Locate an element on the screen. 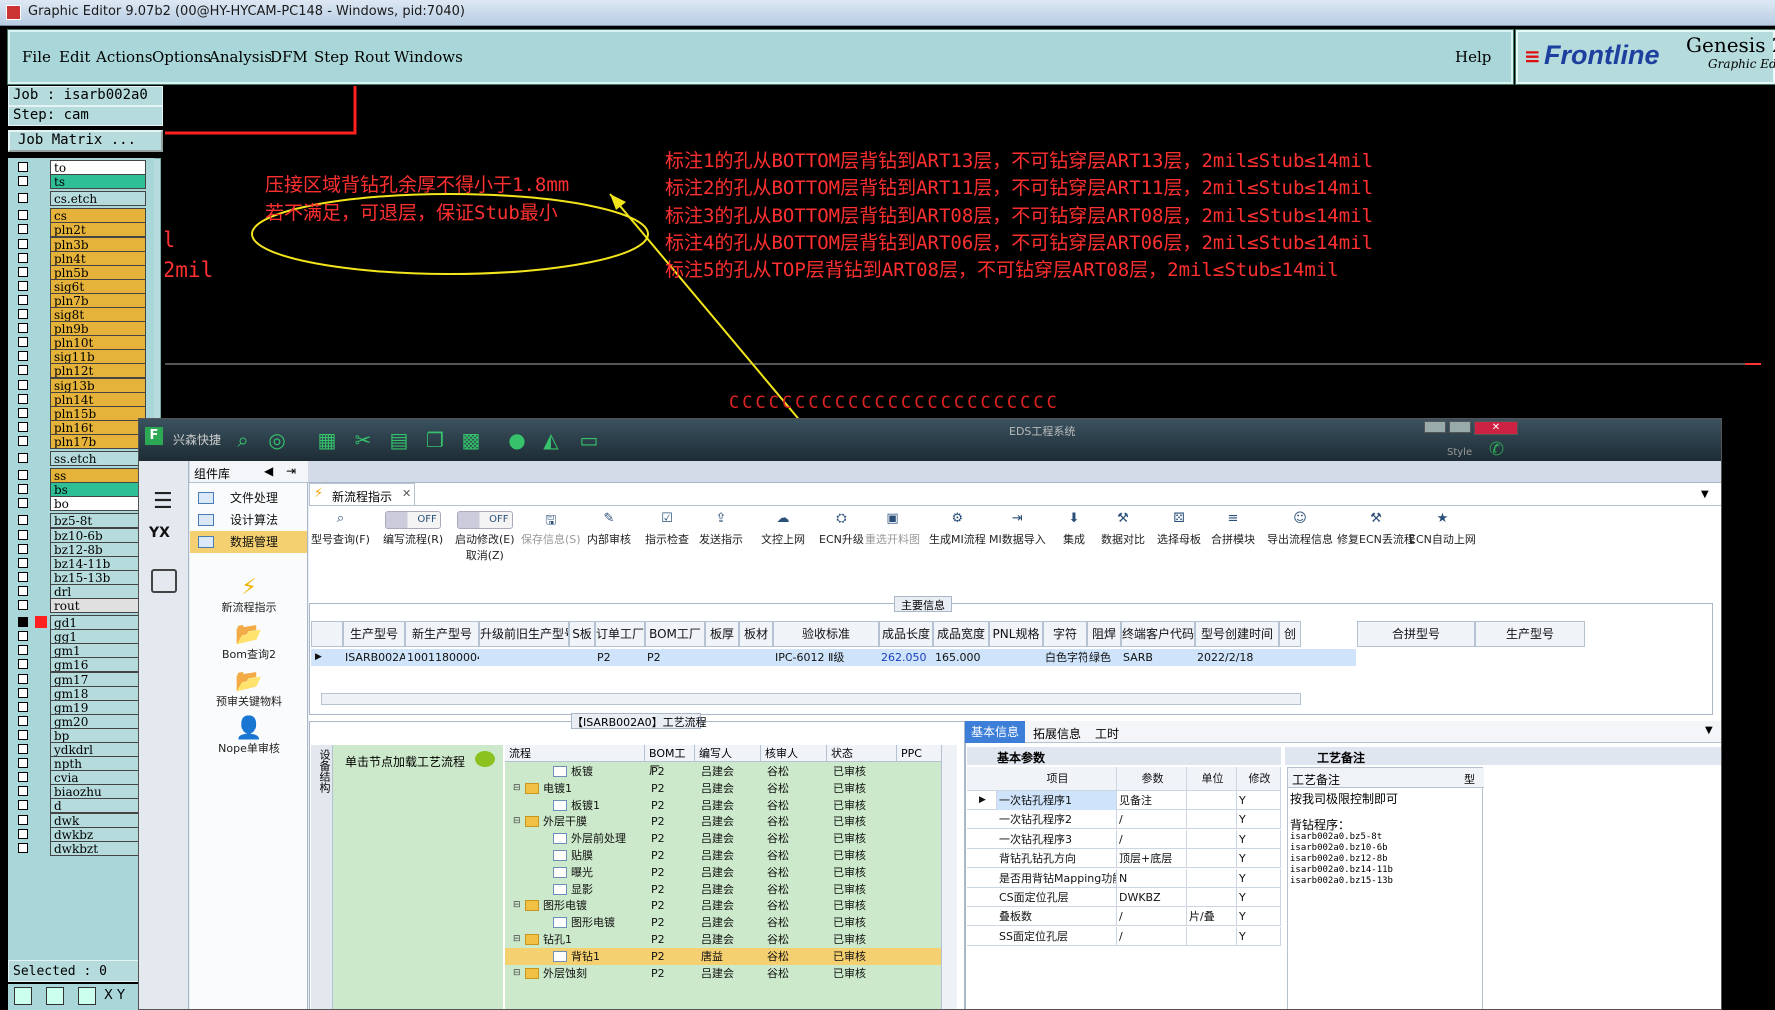 The width and height of the screenshot is (1775, 1010). tree-node: ⊟ 钻孔1 P2 吕建会 谷松 已审核 is located at coordinates (723, 939).